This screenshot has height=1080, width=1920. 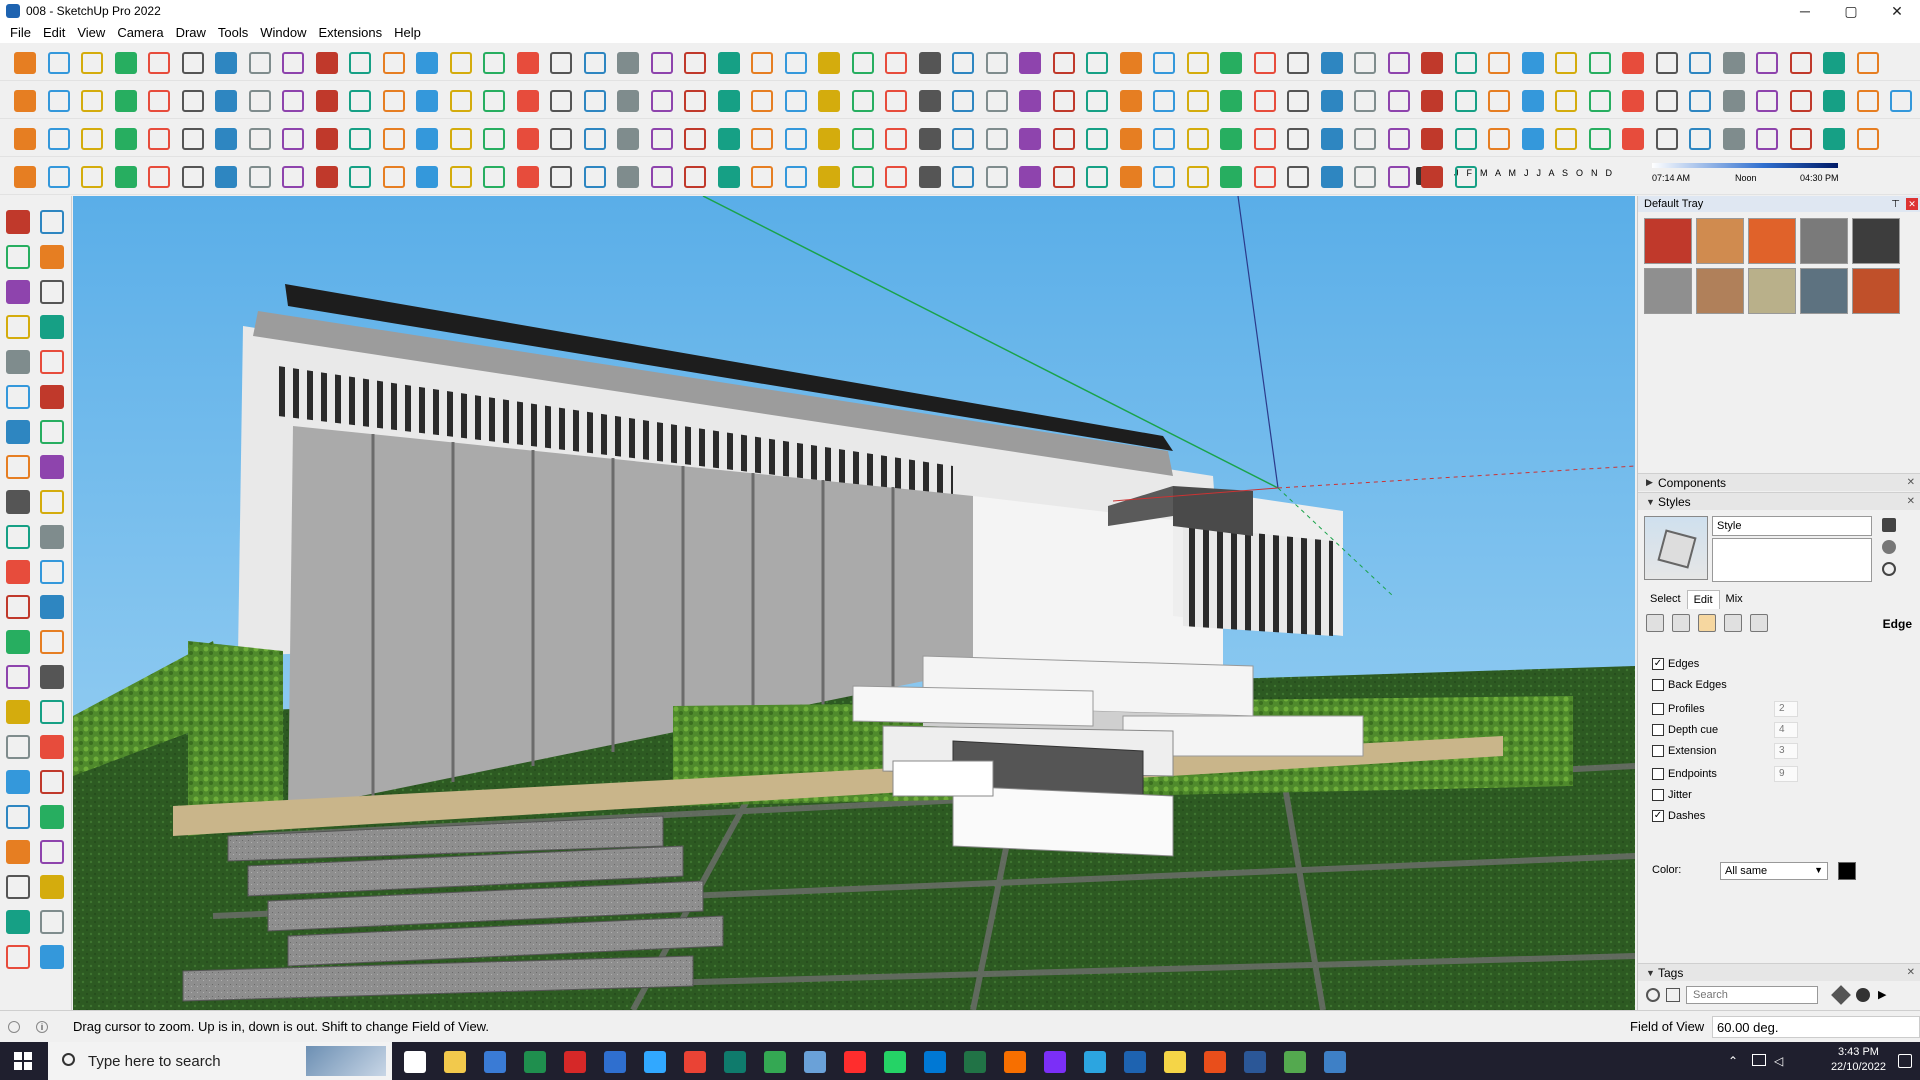 What do you see at coordinates (1745, 165) in the screenshot?
I see `shadow-time-bar` at bounding box center [1745, 165].